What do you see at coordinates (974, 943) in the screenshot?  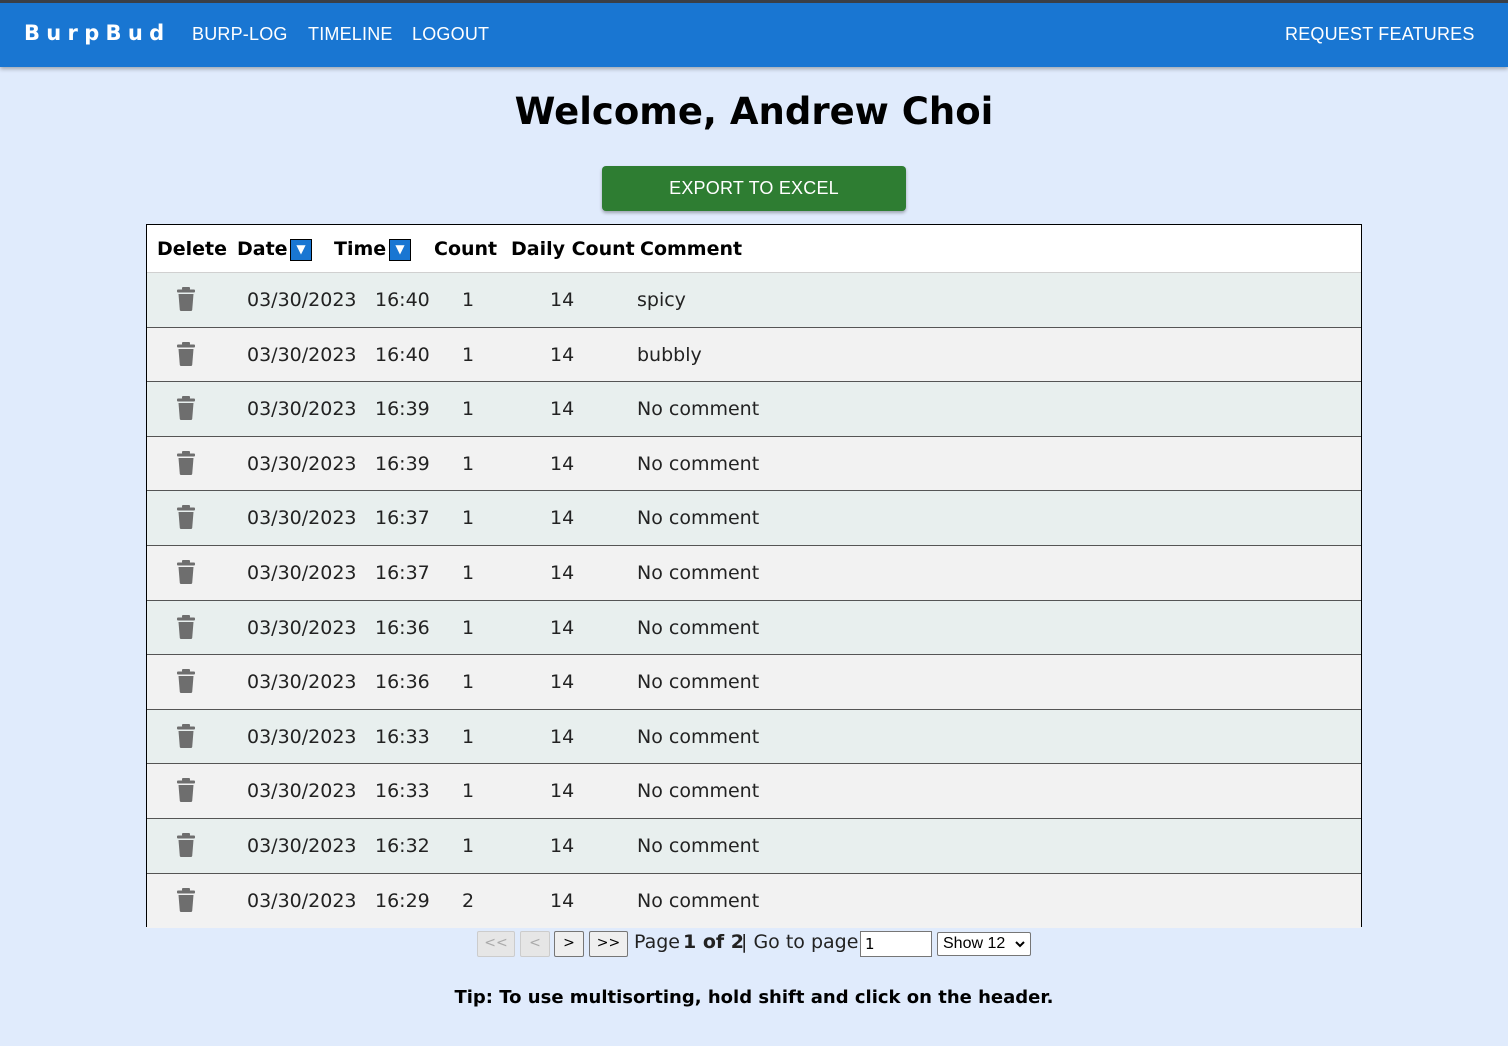 I see `page-size-value: Show 12` at bounding box center [974, 943].